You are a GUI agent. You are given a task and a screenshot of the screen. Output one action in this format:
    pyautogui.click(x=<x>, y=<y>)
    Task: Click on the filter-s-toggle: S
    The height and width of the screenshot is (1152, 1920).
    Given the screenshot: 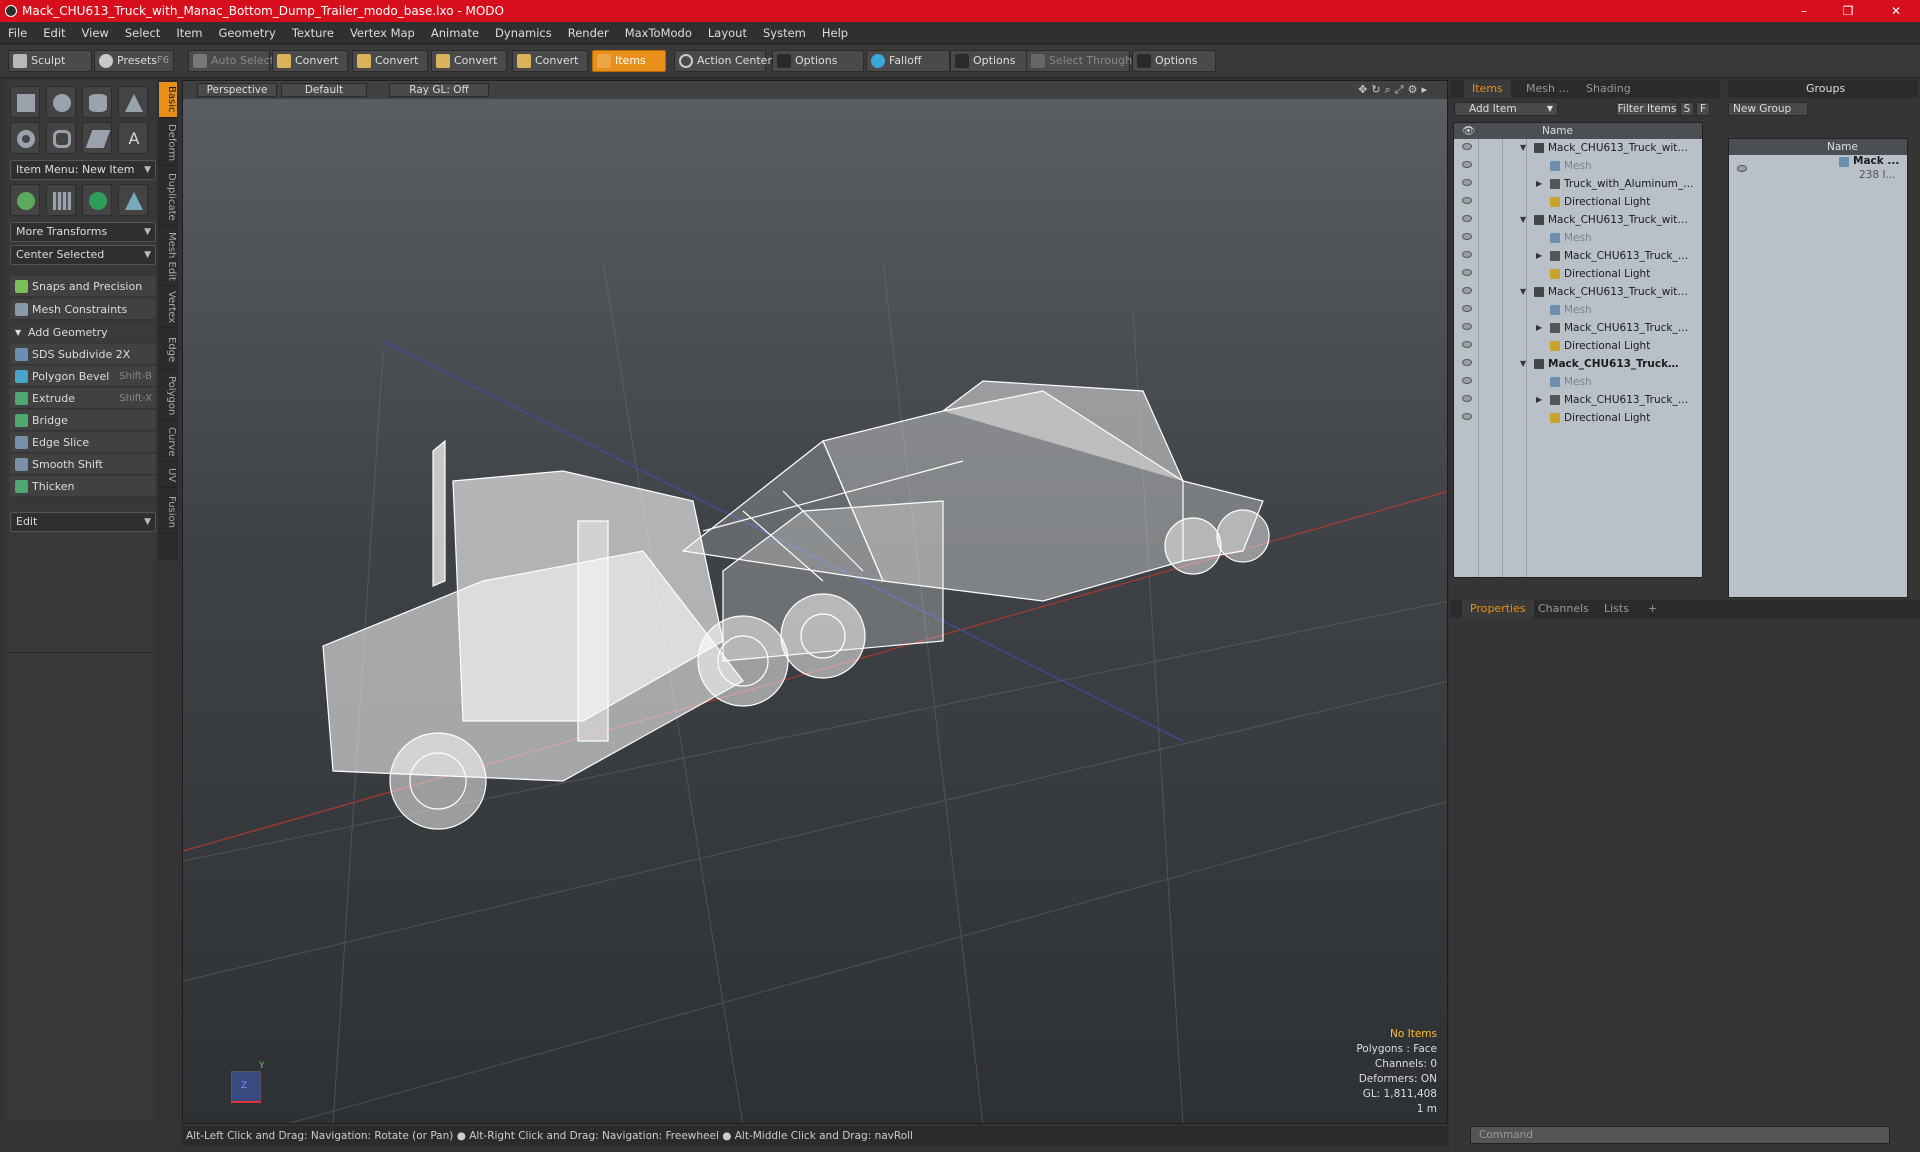 What is the action you would take?
    pyautogui.click(x=1687, y=109)
    